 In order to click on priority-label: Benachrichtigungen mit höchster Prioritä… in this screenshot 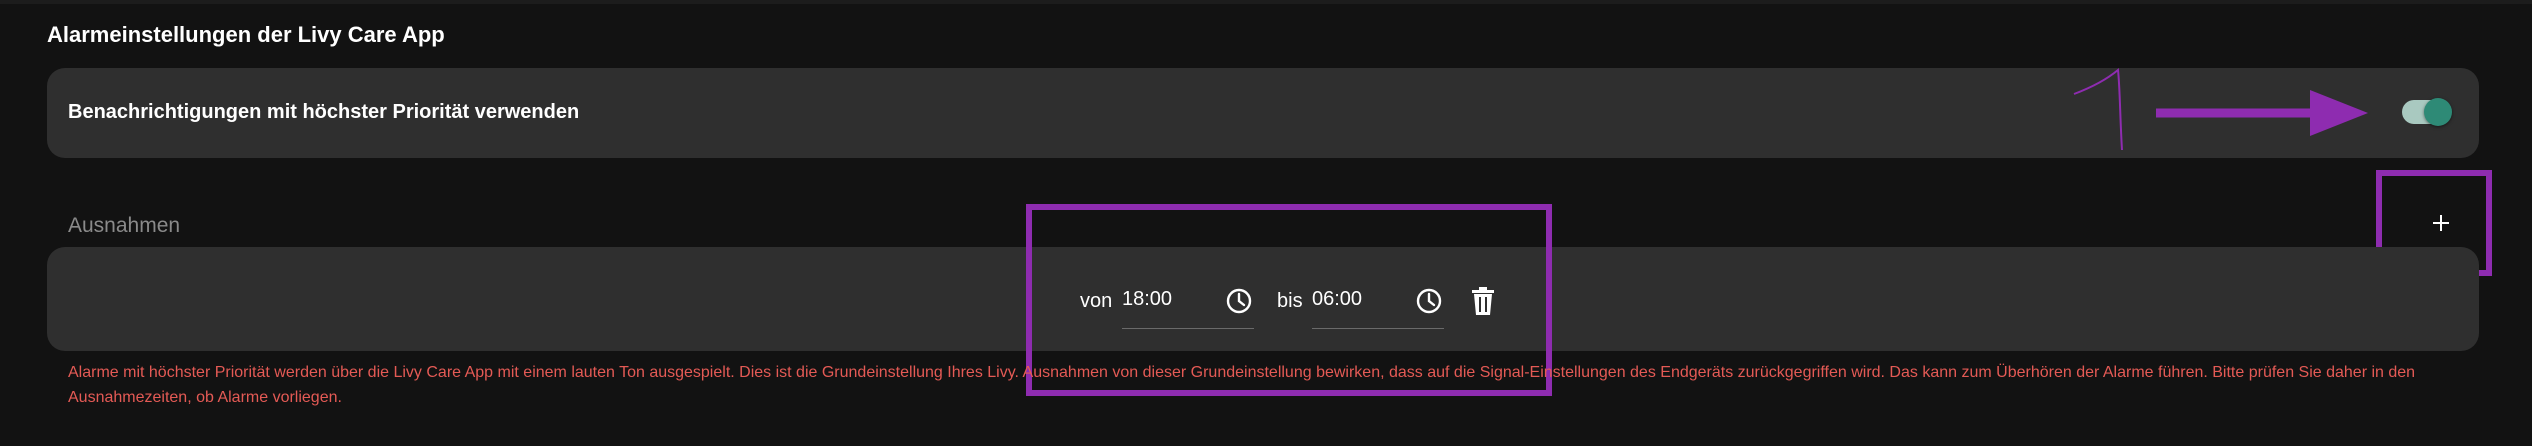, I will do `click(324, 112)`.